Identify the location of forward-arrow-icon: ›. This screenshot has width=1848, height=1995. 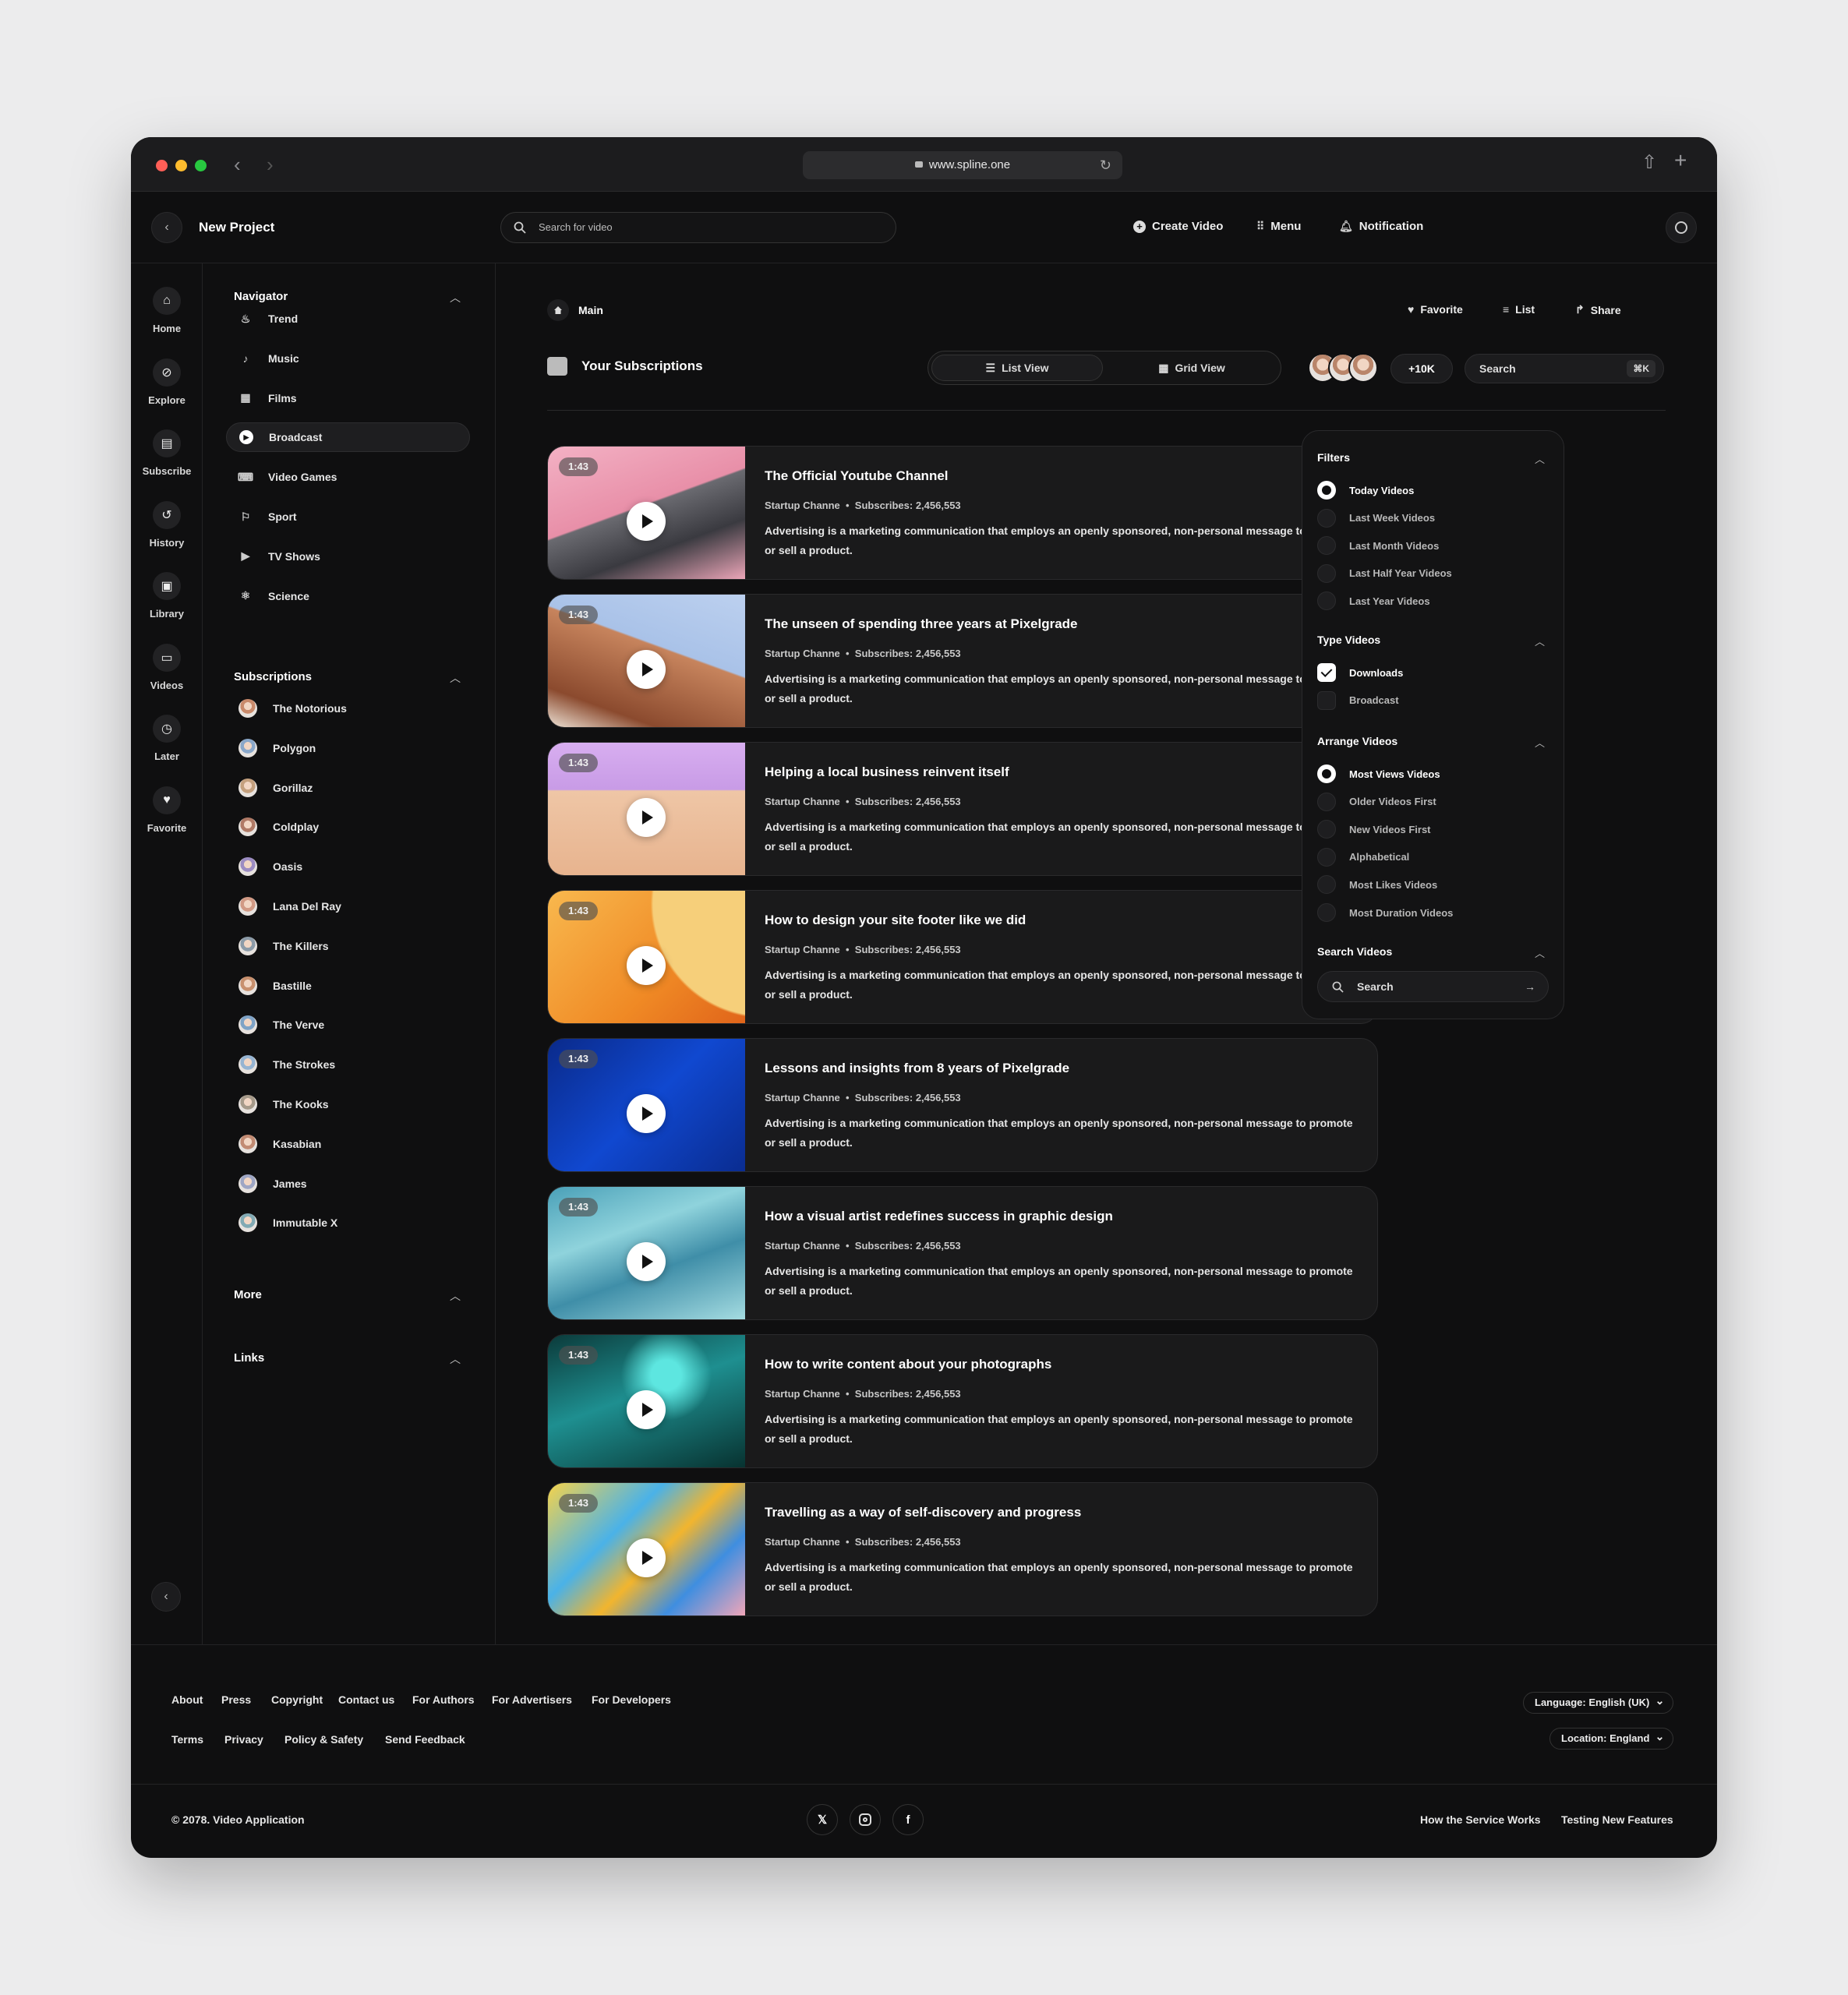
(270, 165).